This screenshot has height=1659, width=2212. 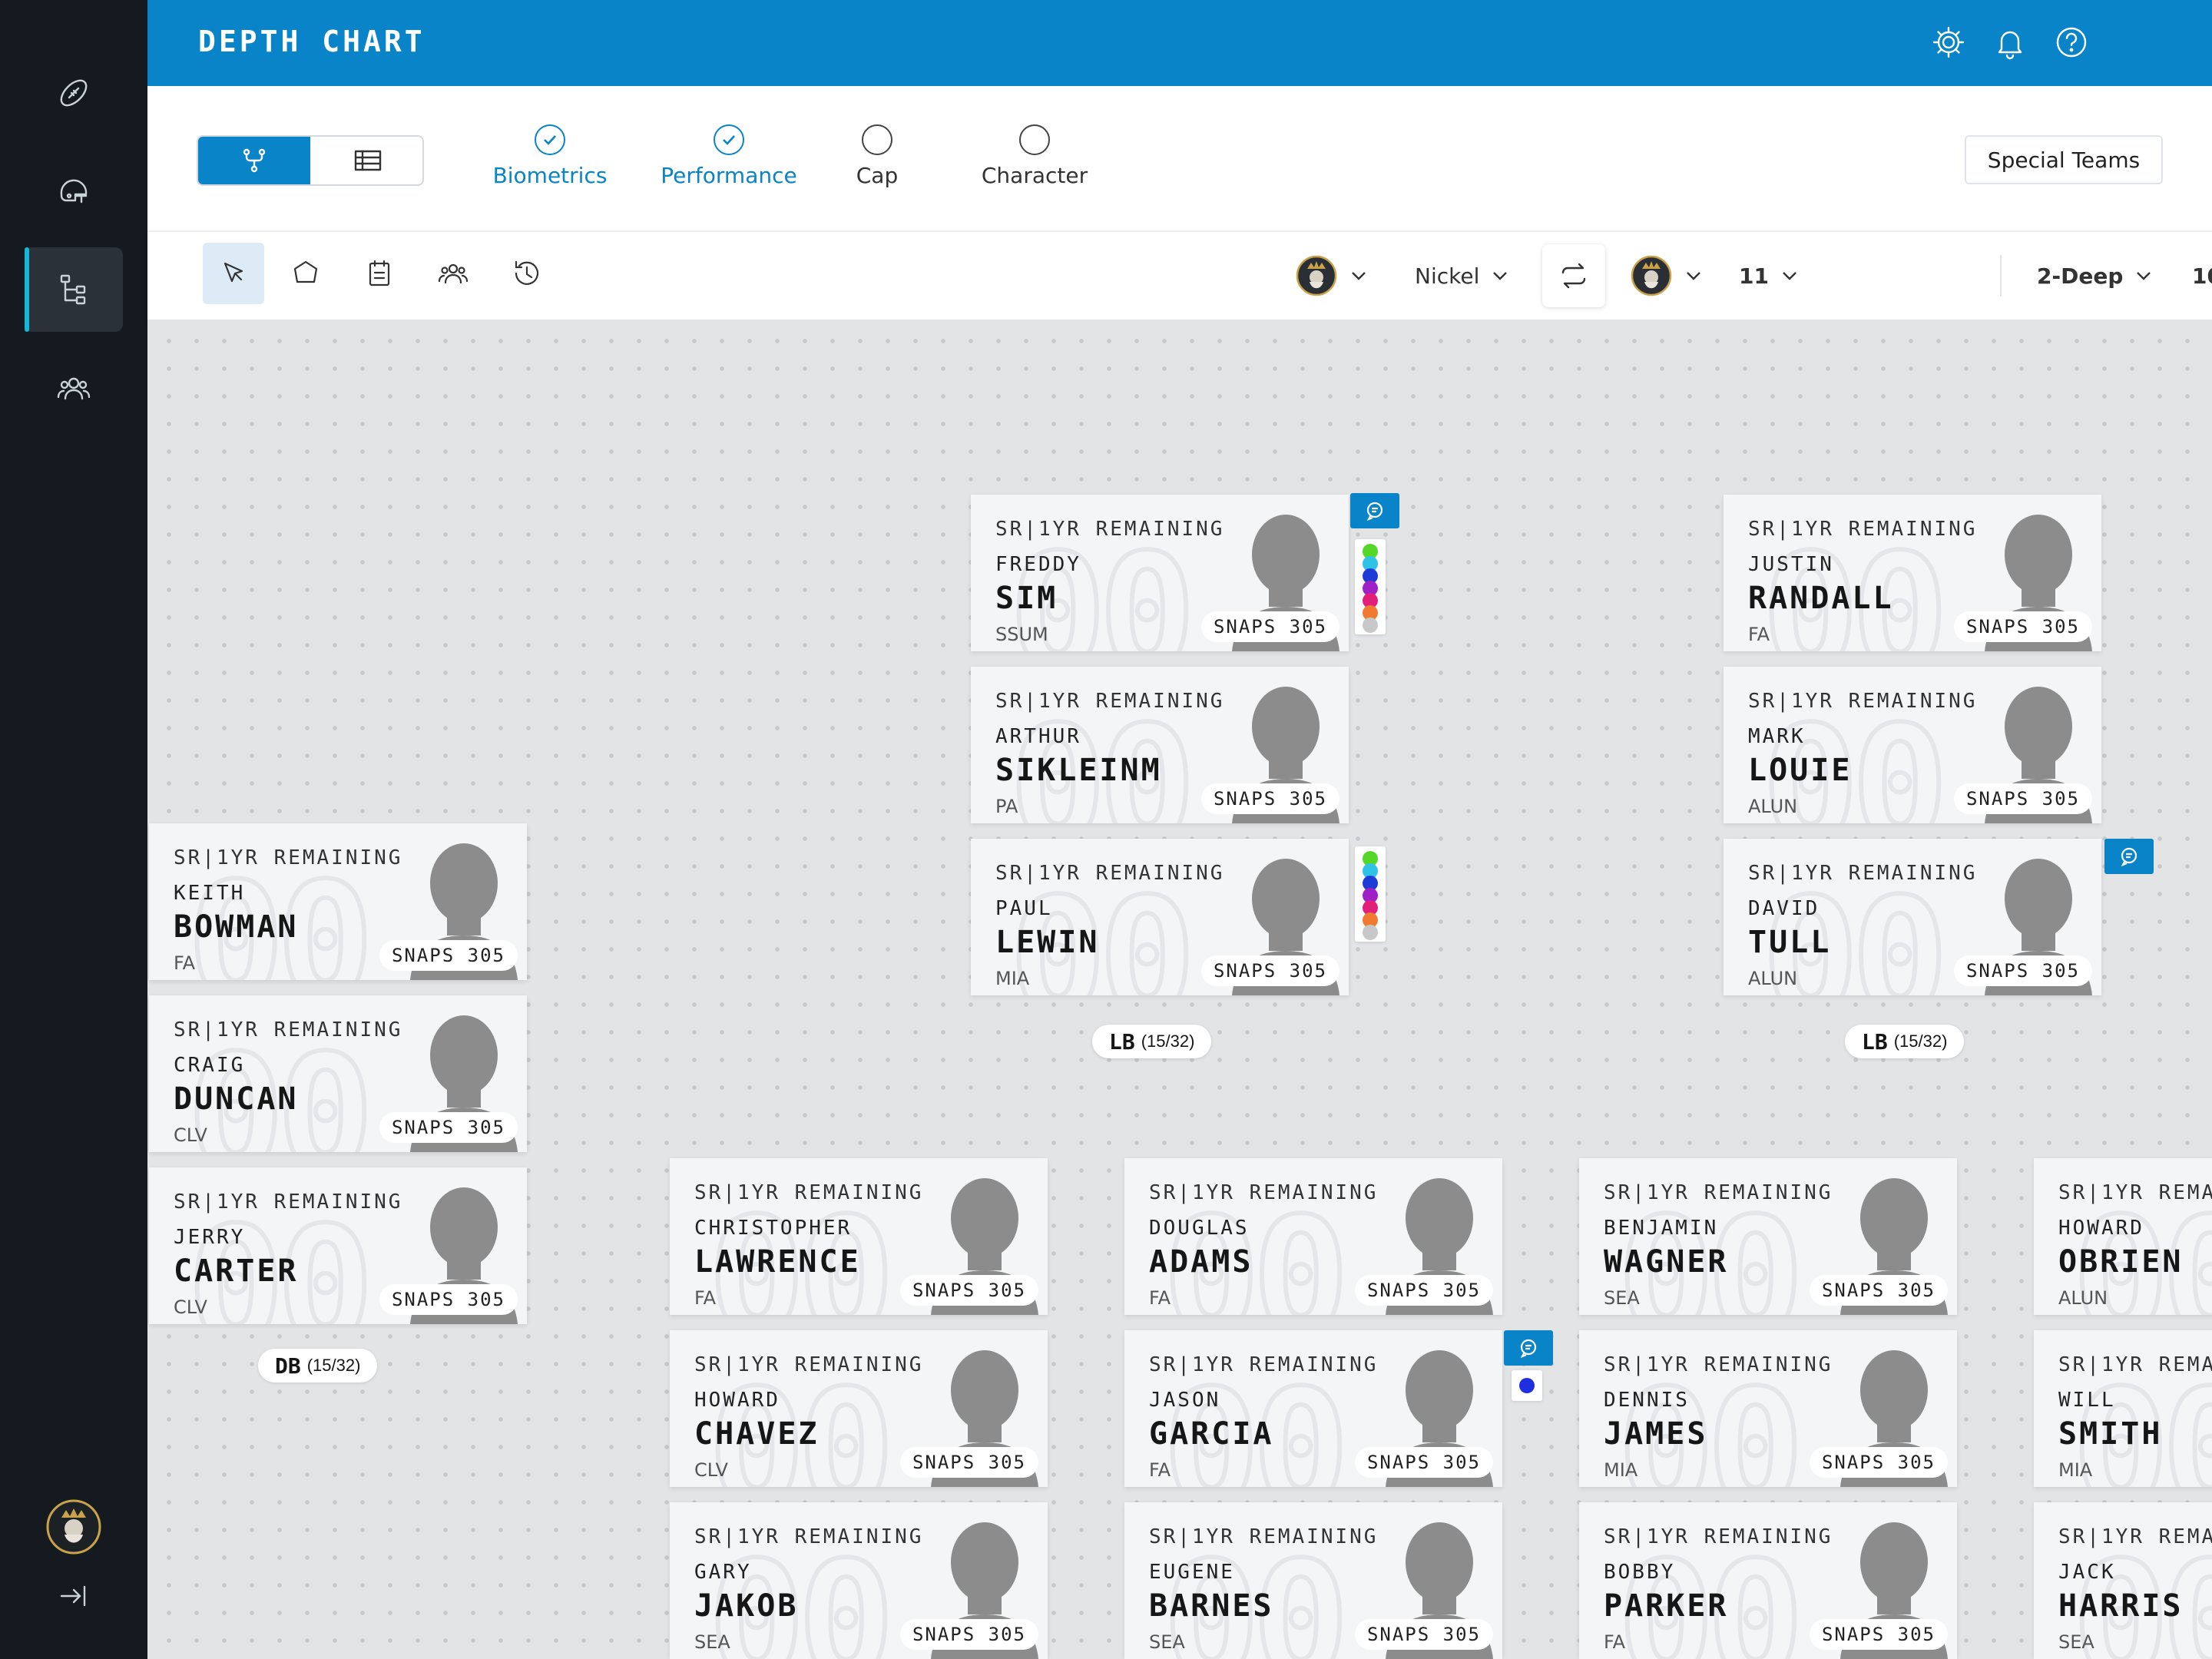 I want to click on notes-tool, so click(x=380, y=273).